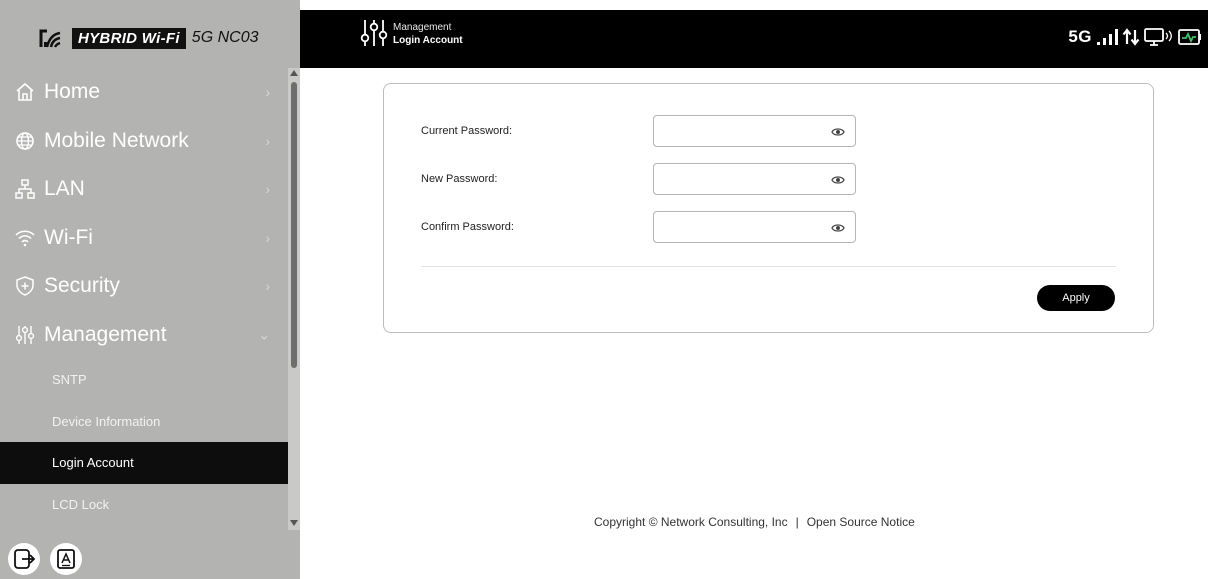  I want to click on scroll-up-arrow-icon, so click(294, 73).